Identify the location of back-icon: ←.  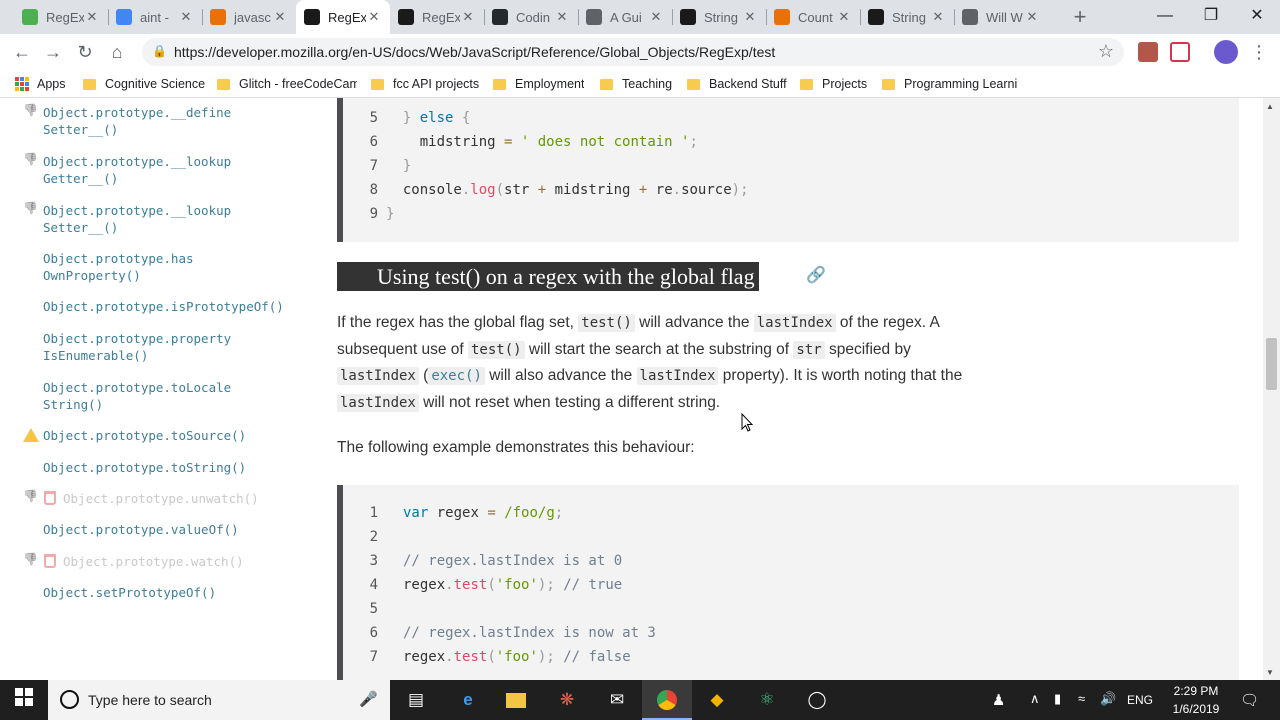
(22, 52).